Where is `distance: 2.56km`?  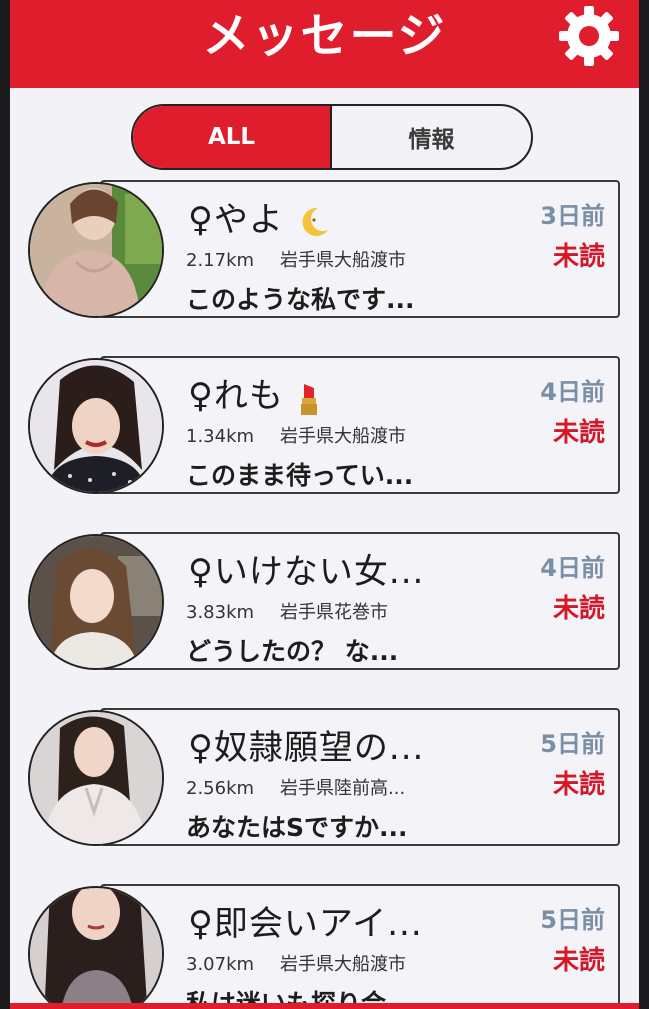
distance: 2.56km is located at coordinates (220, 788).